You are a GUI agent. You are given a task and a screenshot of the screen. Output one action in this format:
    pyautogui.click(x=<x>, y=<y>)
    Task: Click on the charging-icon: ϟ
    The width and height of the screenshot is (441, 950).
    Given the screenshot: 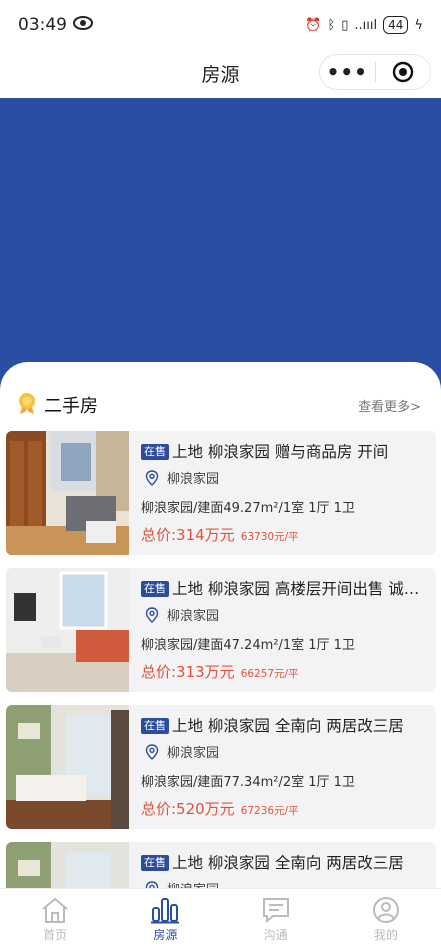 What is the action you would take?
    pyautogui.click(x=418, y=25)
    